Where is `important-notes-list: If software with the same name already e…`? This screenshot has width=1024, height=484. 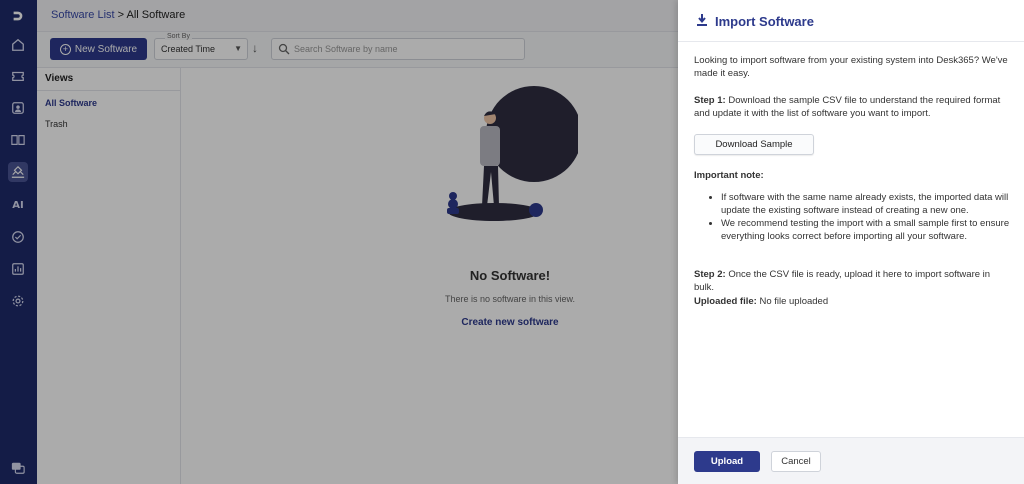 important-notes-list: If software with the same name already e… is located at coordinates (866, 217).